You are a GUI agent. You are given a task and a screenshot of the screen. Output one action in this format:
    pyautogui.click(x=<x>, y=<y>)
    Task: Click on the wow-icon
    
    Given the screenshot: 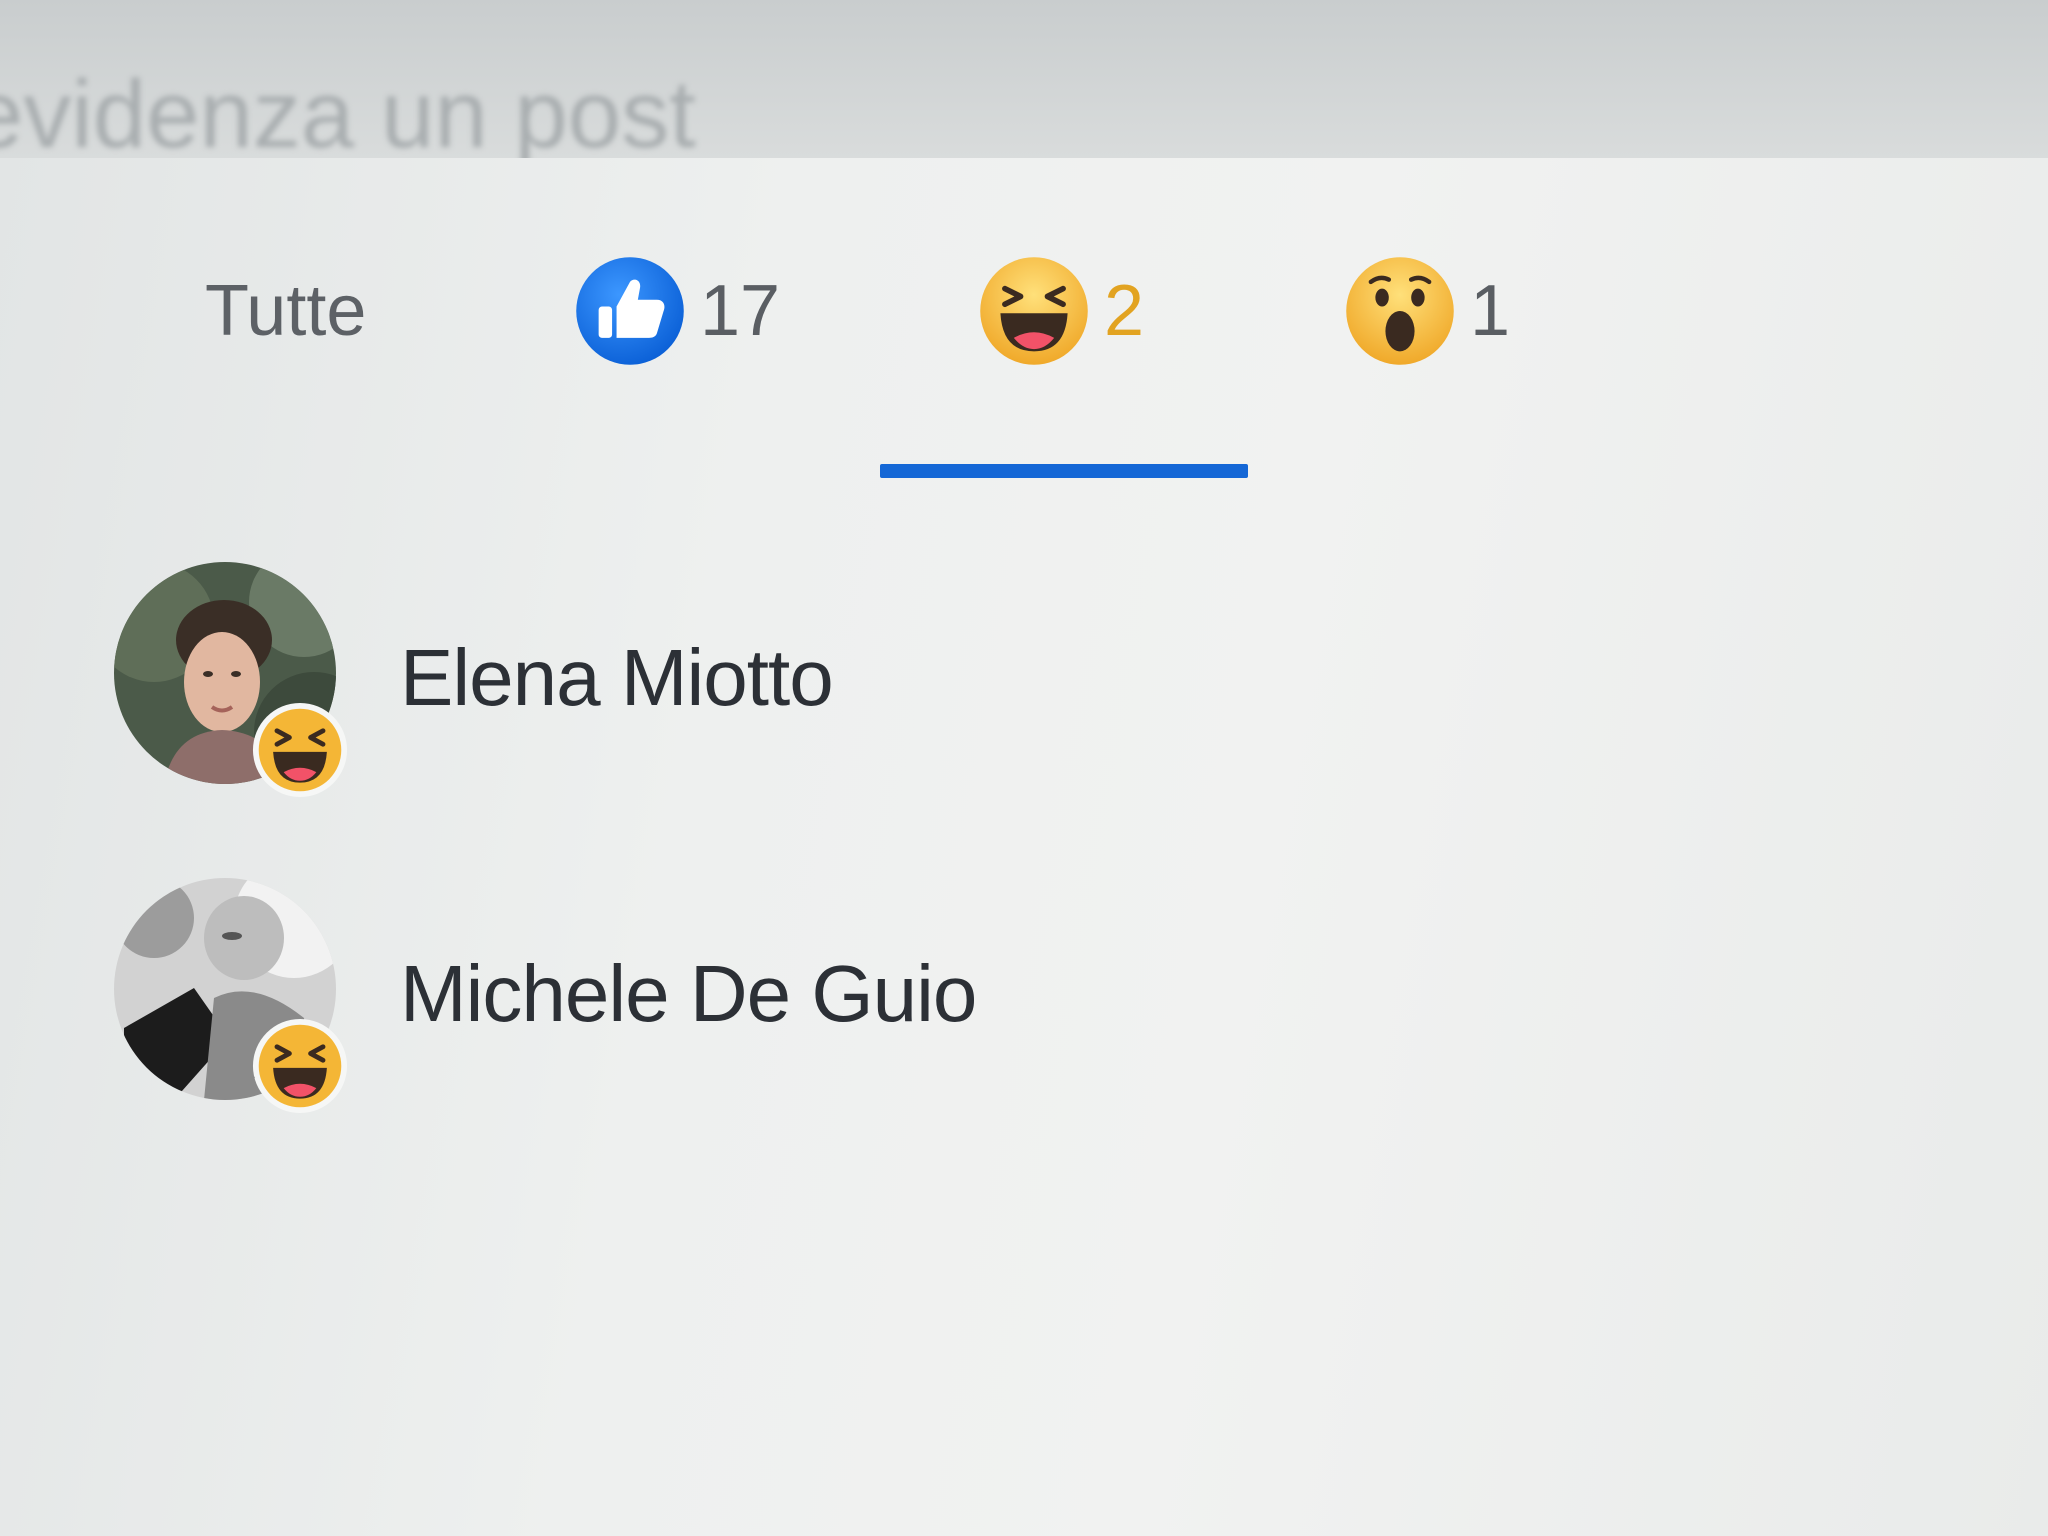 What is the action you would take?
    pyautogui.click(x=1400, y=311)
    